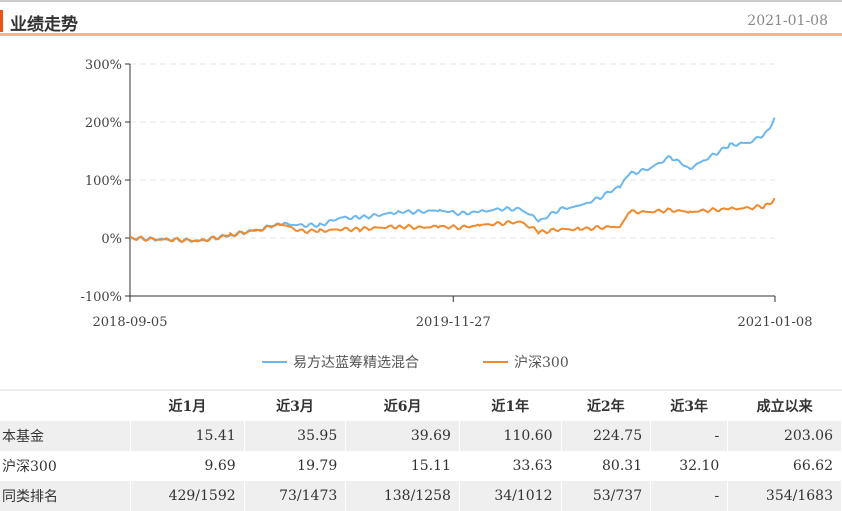  Describe the element at coordinates (510, 496) in the screenshot. I see `cell: 34/1012` at that location.